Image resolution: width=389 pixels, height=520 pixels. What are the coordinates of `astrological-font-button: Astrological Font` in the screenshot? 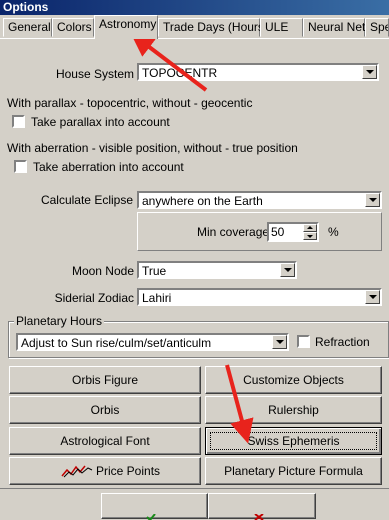 It's located at (105, 441).